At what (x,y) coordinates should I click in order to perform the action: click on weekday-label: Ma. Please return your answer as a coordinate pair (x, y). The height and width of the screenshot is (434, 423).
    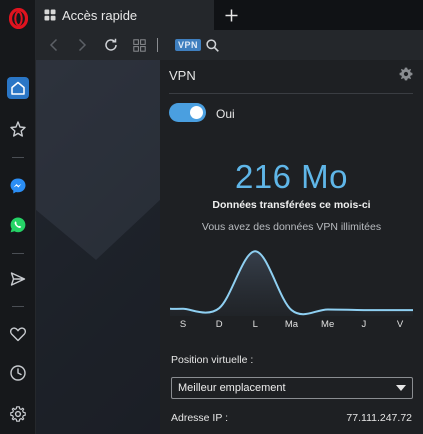
    Looking at the image, I should click on (291, 324).